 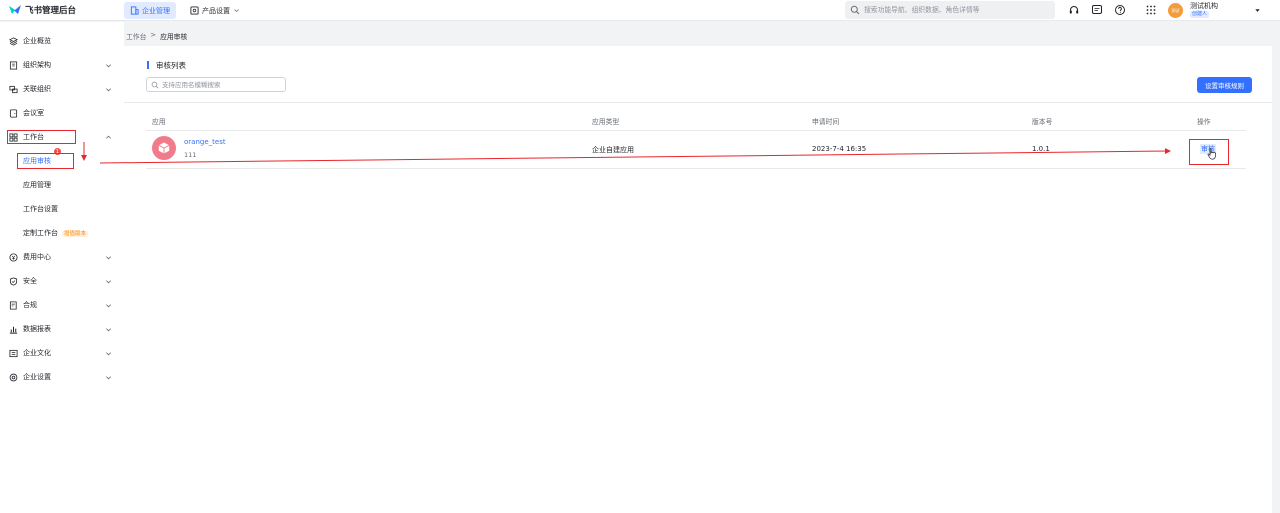 What do you see at coordinates (222, 84) in the screenshot?
I see `app-search-input` at bounding box center [222, 84].